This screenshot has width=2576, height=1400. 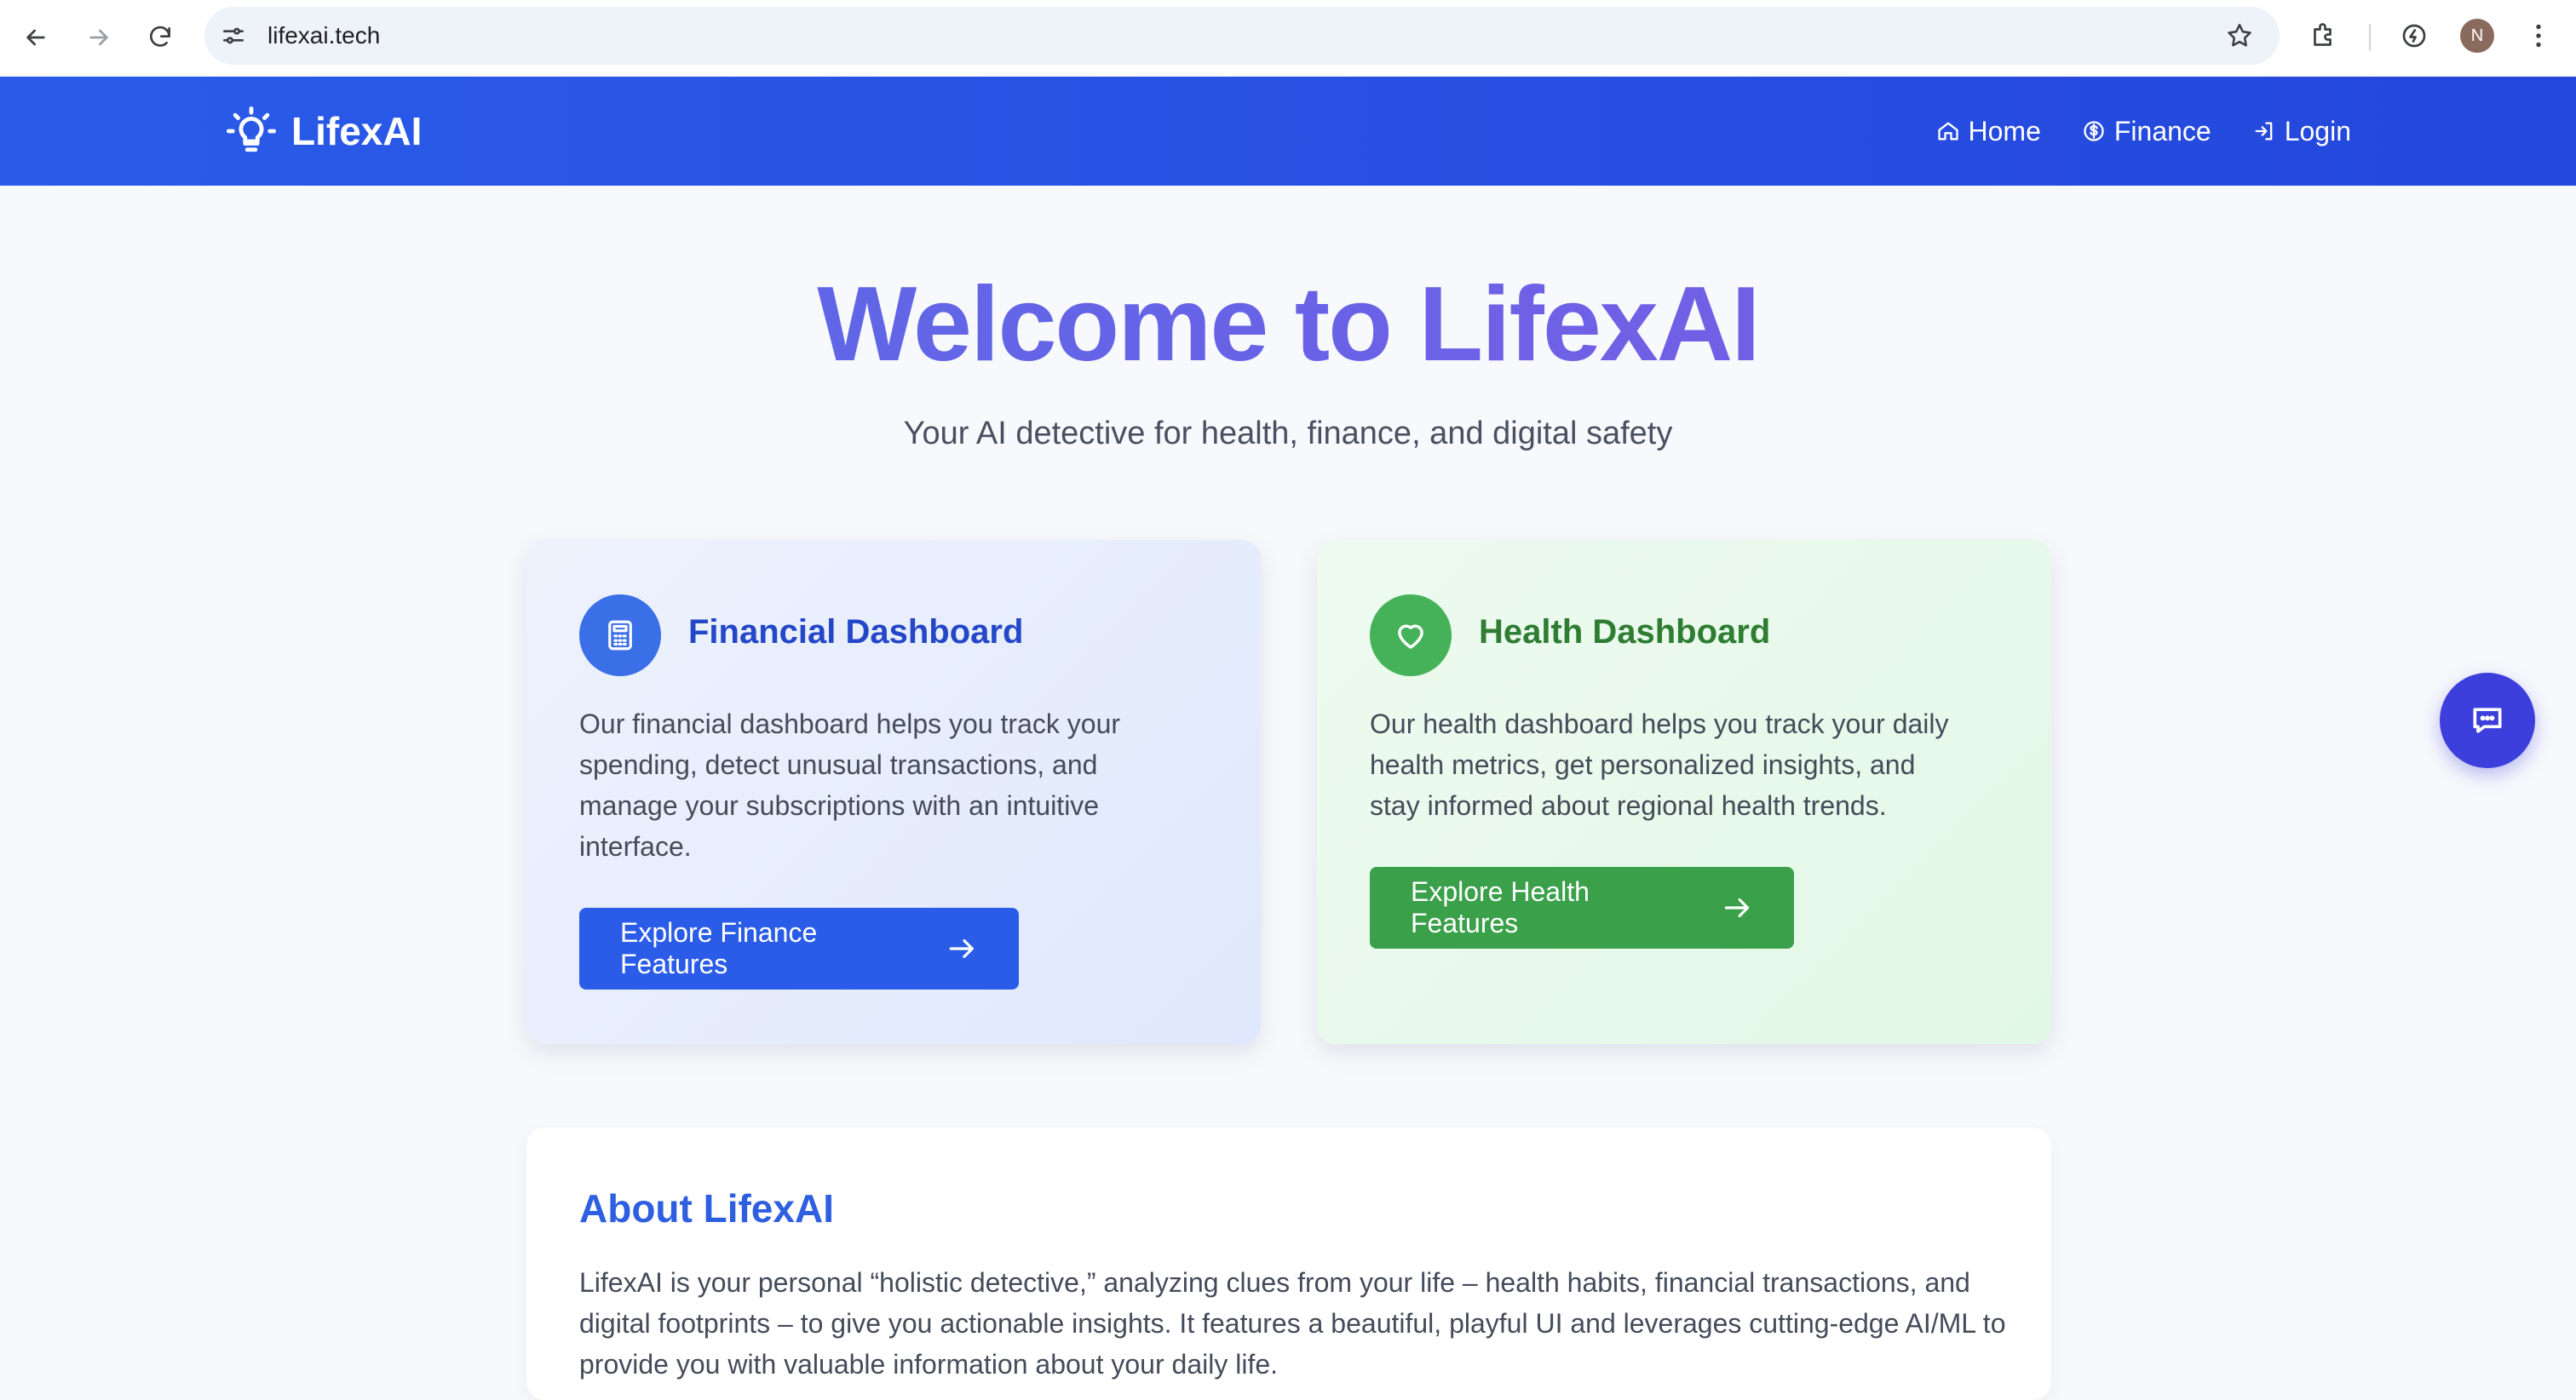 What do you see at coordinates (1500, 907) in the screenshot?
I see `explore-health-label: Explore Health Features` at bounding box center [1500, 907].